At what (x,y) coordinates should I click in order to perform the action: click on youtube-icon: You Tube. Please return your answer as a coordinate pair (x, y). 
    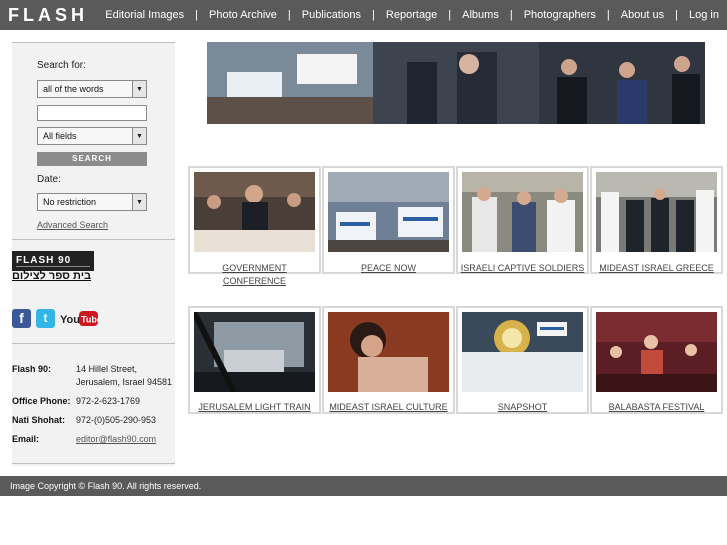
    Looking at the image, I should click on (79, 318).